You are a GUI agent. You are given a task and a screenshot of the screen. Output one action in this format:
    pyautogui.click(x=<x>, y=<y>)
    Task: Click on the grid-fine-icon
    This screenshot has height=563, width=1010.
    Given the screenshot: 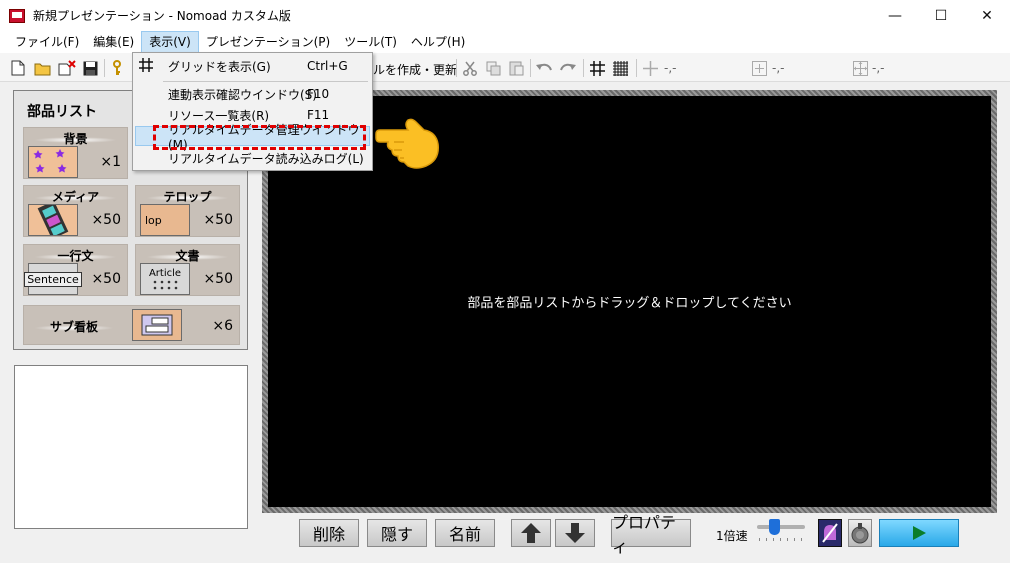 What is the action you would take?
    pyautogui.click(x=620, y=68)
    